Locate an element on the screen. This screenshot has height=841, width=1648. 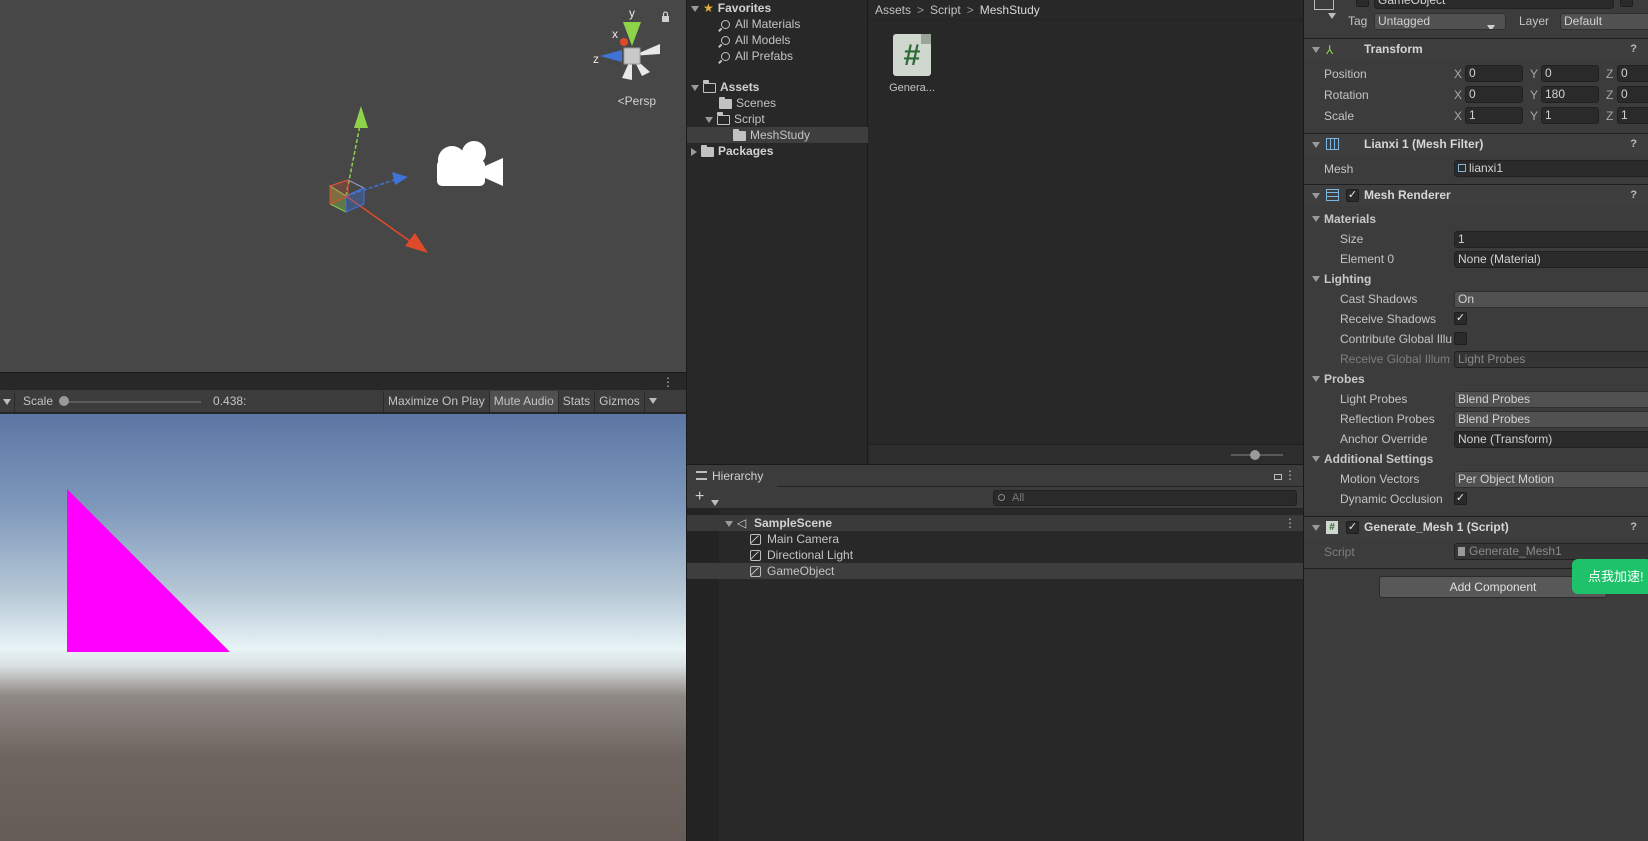
probes-section: Probes is located at coordinates (1344, 379).